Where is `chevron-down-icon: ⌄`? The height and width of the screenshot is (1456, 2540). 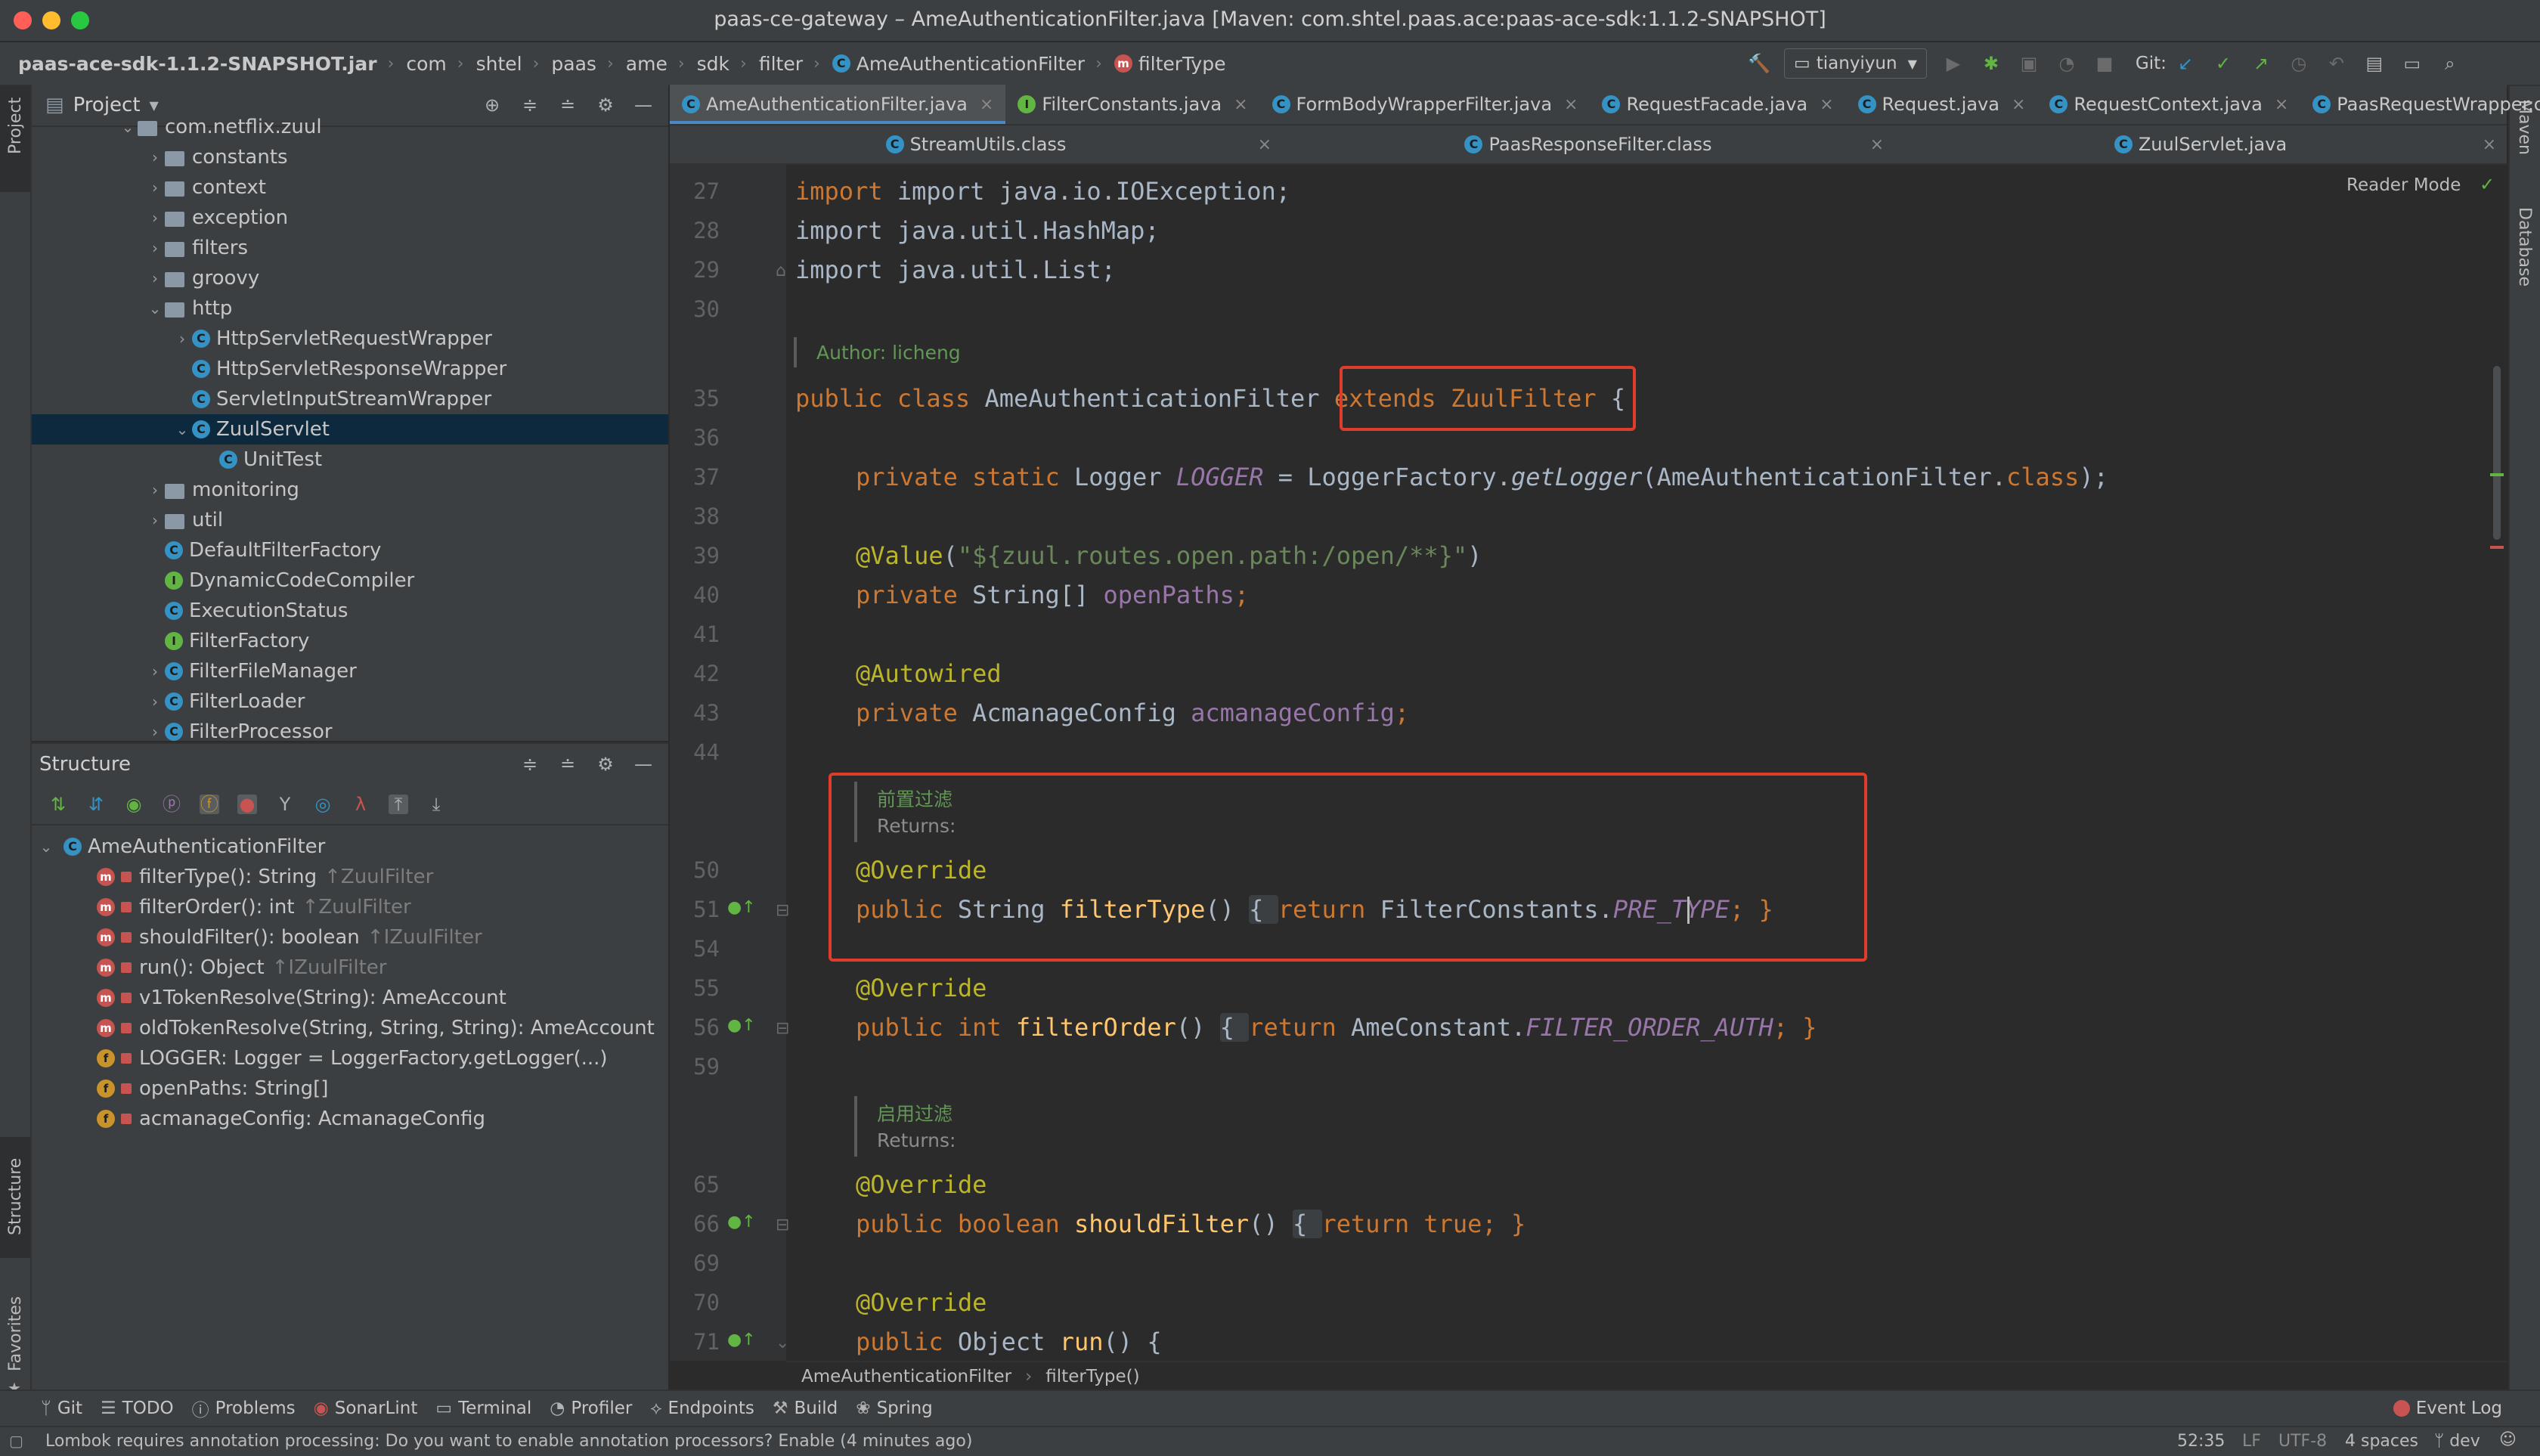 chevron-down-icon: ⌄ is located at coordinates (155, 308).